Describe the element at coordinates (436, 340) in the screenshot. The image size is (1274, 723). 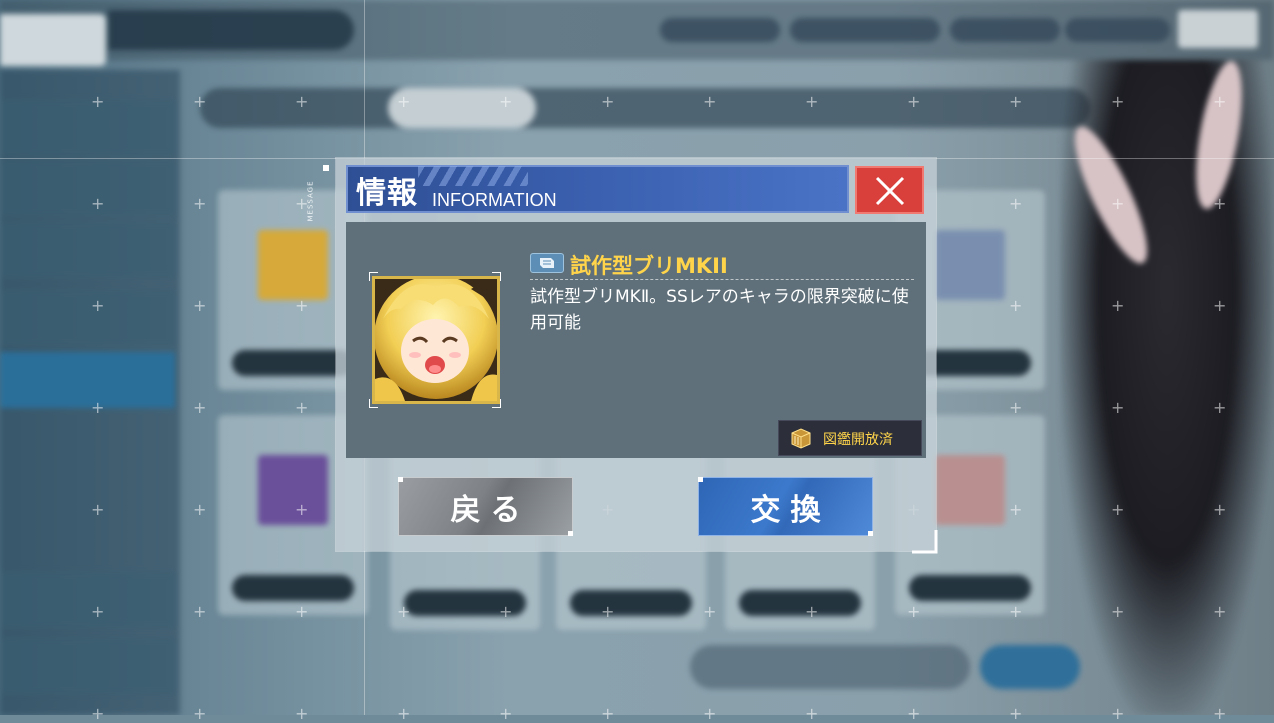
I see `character-portrait-icon` at that location.